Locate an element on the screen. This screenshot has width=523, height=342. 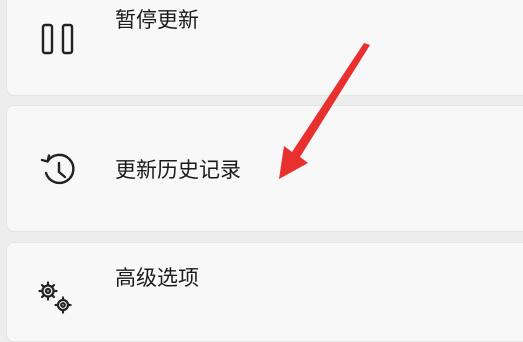
history-icon is located at coordinates (57, 169).